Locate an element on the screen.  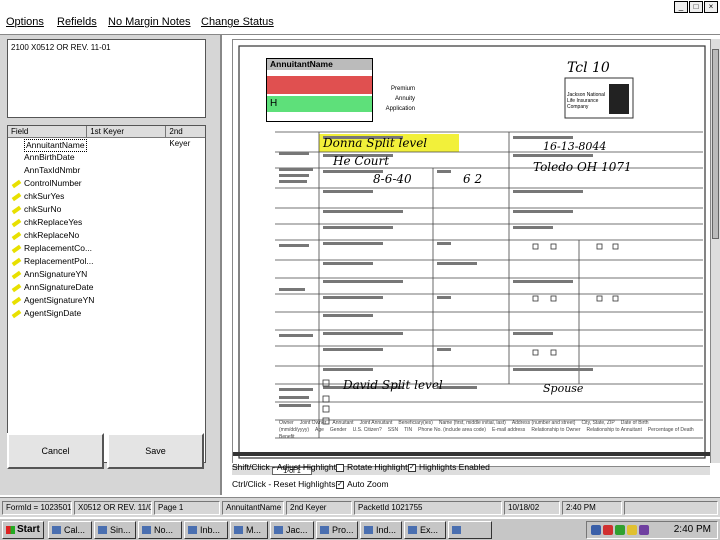
status-time: 2:40 PM is located at coordinates (592, 508).